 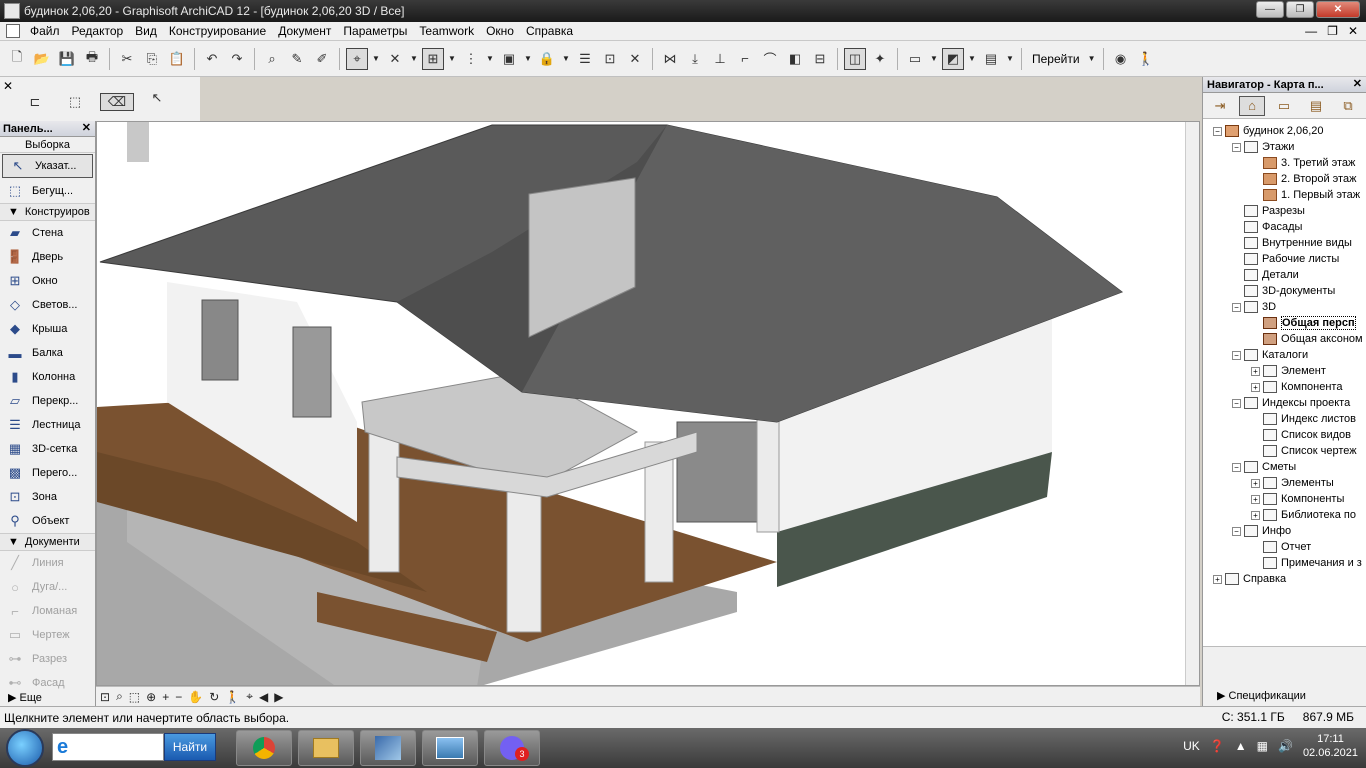 What do you see at coordinates (47, 635) in the screenshot?
I see `tool-drawing: ▭ Чертеж` at bounding box center [47, 635].